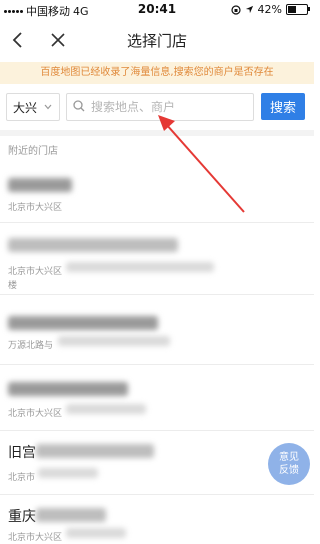 The image size is (320, 544). I want to click on feedback-button: 意见 反馈, so click(289, 464).